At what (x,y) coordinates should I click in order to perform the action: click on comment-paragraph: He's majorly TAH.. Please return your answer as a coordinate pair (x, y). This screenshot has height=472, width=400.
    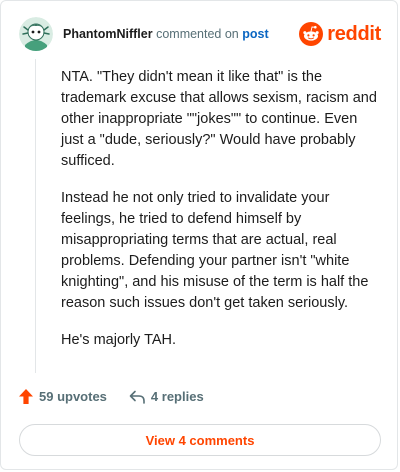
    Looking at the image, I should click on (119, 340).